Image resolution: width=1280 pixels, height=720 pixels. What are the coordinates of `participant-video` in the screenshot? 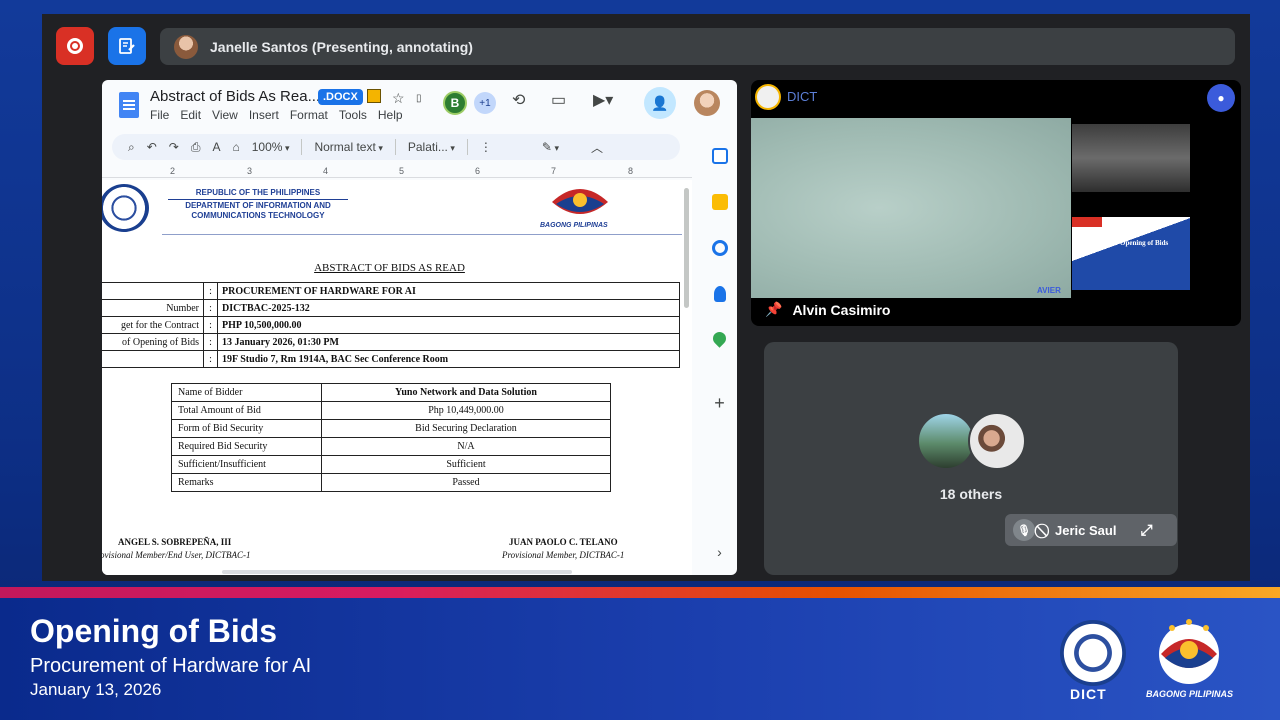 It's located at (911, 208).